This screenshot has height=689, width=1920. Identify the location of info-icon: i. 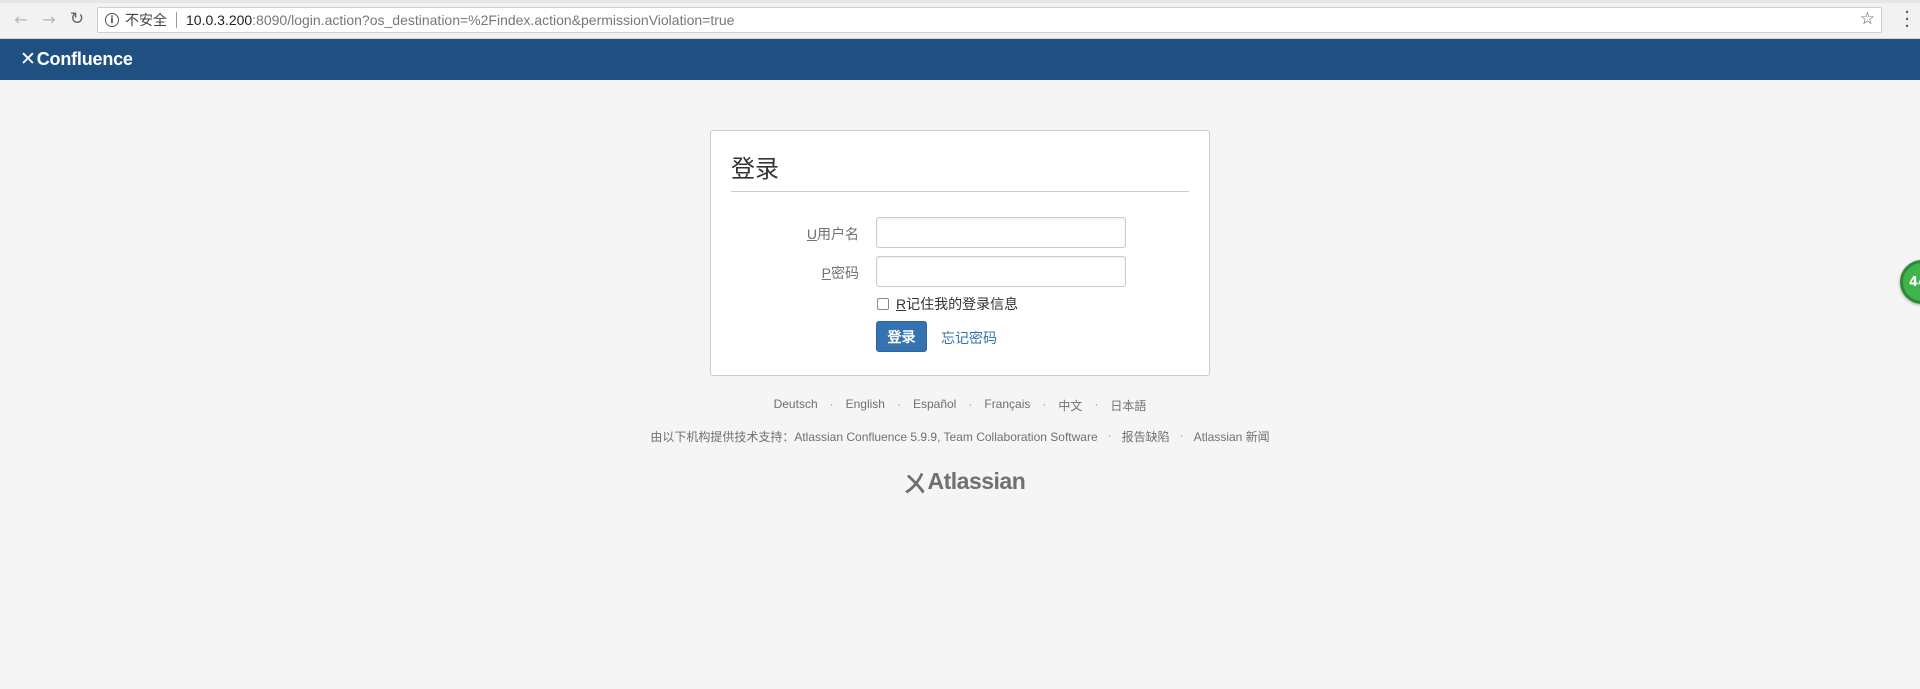
(112, 20).